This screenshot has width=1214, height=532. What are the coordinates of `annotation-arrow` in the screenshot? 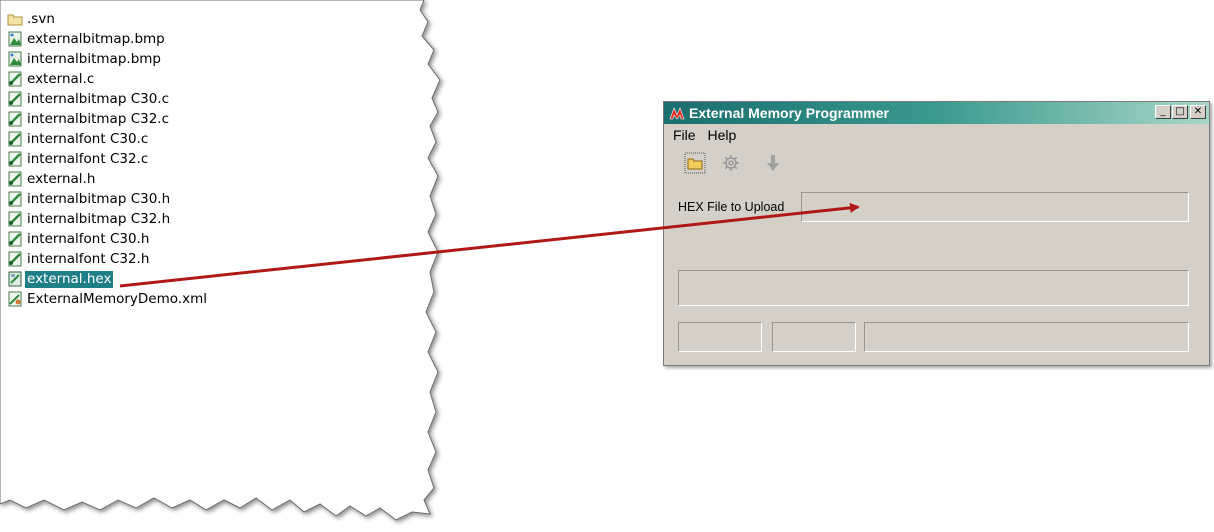 It's located at (489, 245).